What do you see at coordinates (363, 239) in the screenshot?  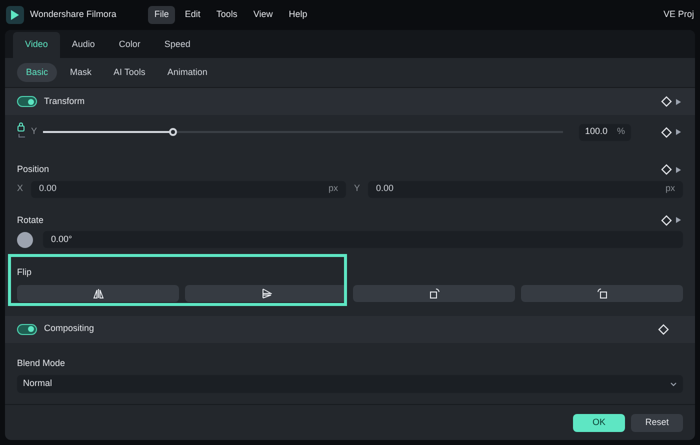 I see `angle-field: 0.00°` at bounding box center [363, 239].